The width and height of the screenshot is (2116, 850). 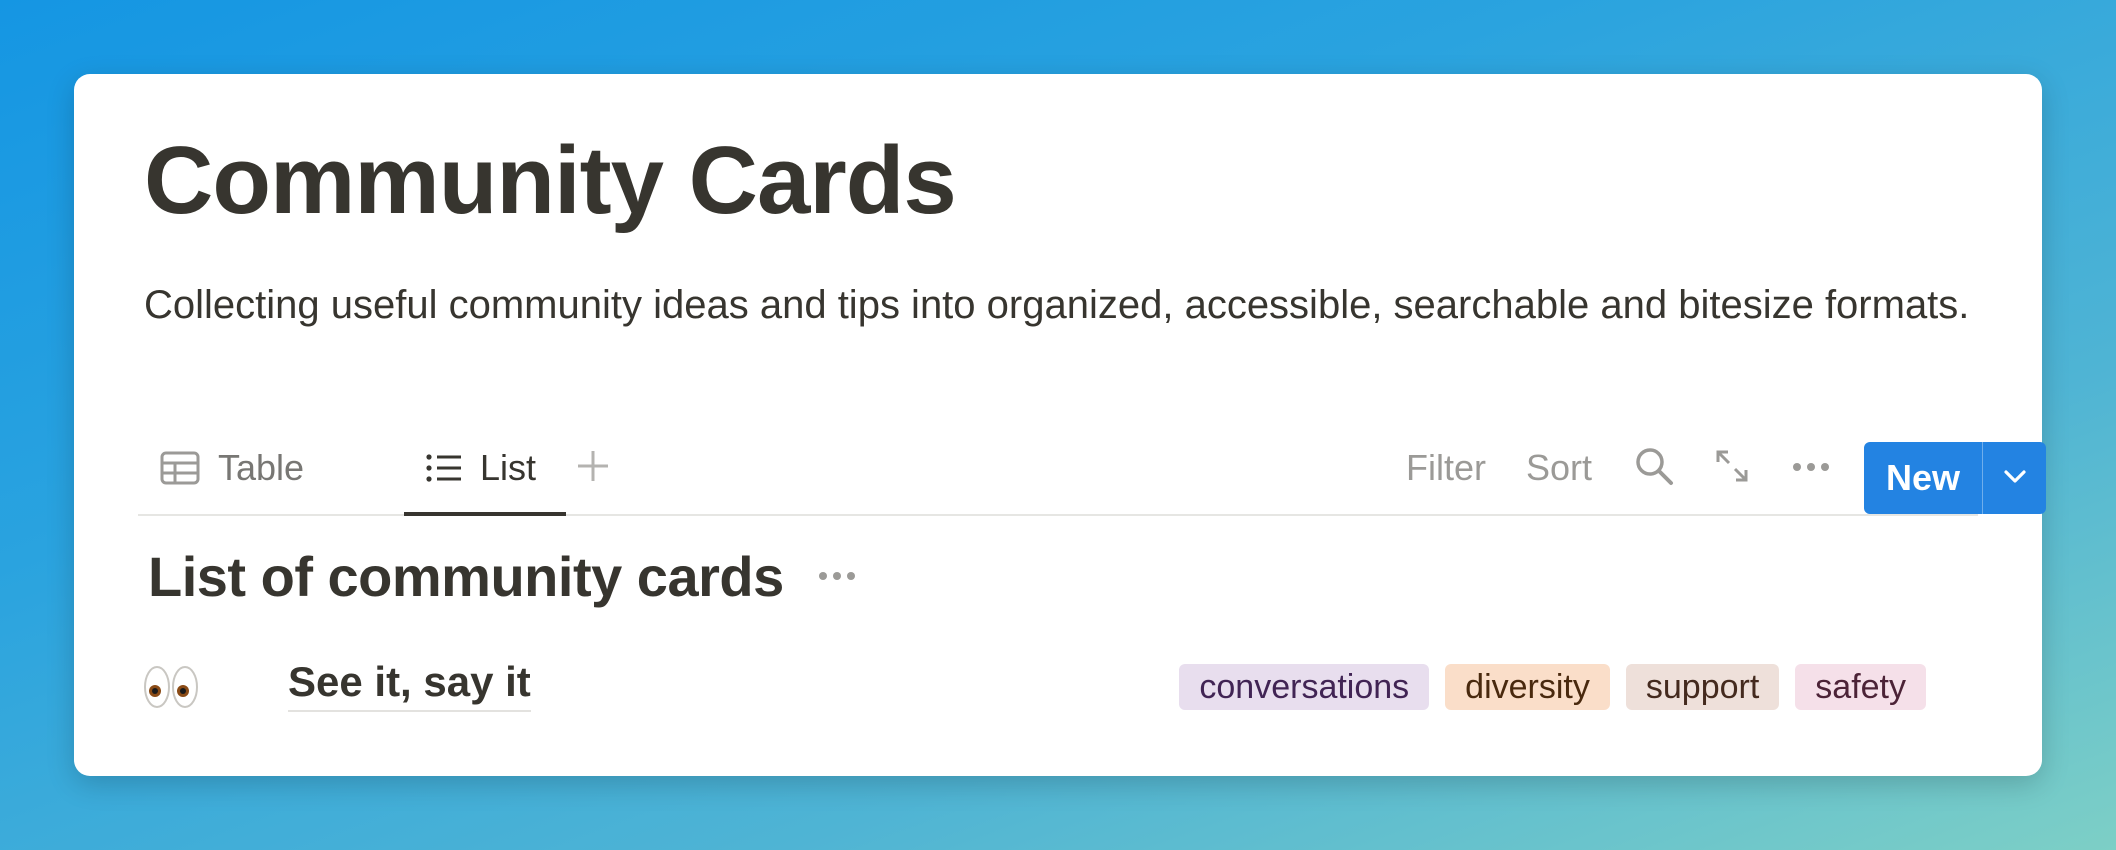 What do you see at coordinates (1923, 478) in the screenshot?
I see `new-button: New` at bounding box center [1923, 478].